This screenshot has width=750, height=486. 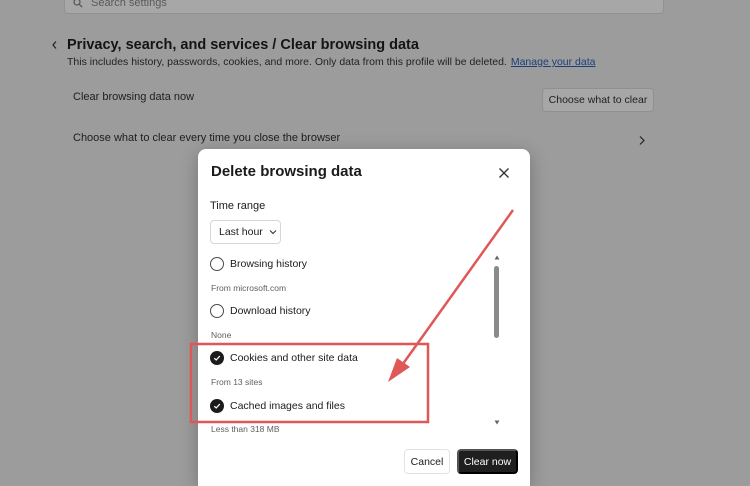 I want to click on option-detail: None, so click(x=221, y=335).